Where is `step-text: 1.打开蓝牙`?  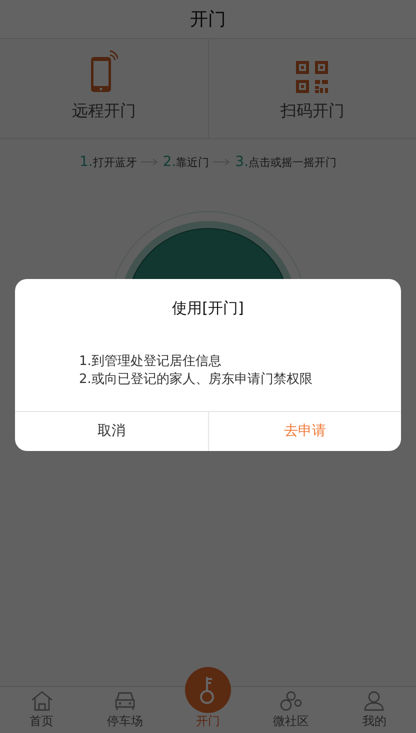 step-text: 1.打开蓝牙 is located at coordinates (108, 162).